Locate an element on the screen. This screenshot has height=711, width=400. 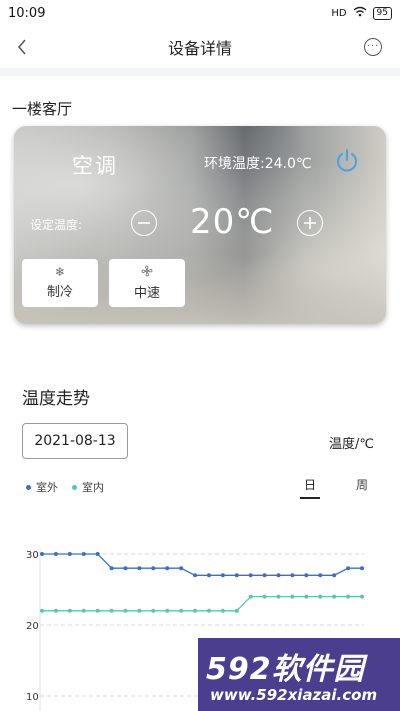
power-icon is located at coordinates (347, 161).